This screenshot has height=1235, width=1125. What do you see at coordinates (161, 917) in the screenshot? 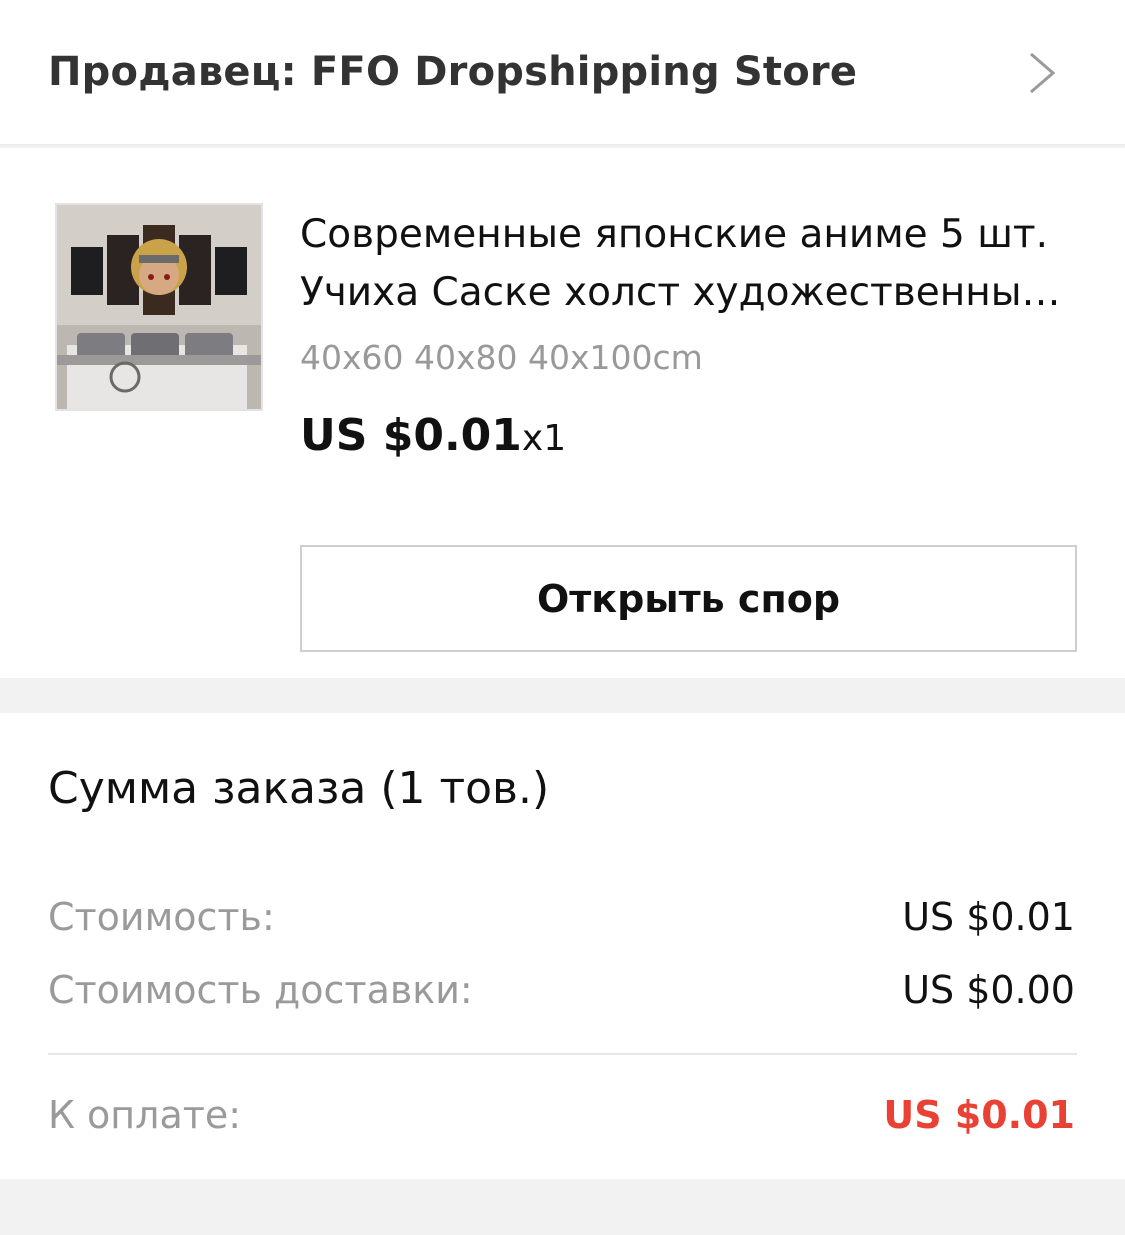
I see `subtotal-label: Стоимость:` at bounding box center [161, 917].